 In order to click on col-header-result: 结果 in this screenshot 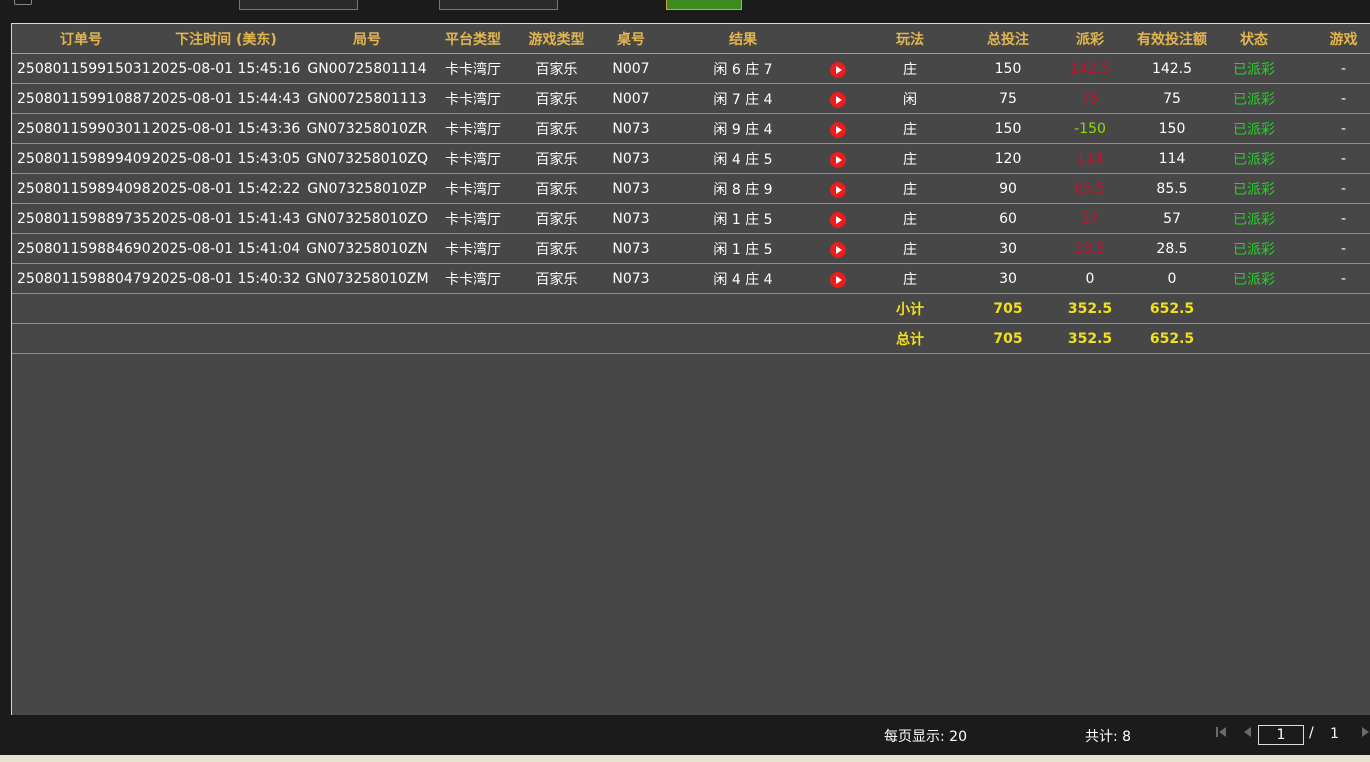, I will do `click(743, 39)`.